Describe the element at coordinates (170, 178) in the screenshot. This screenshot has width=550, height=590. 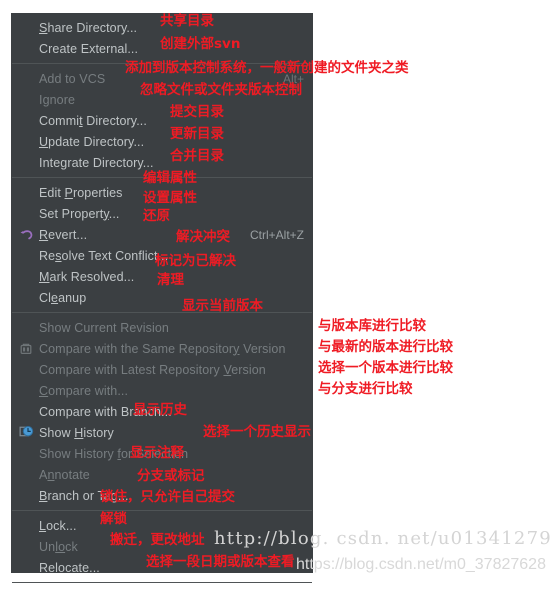
I see `annotation-text: 编辑属性` at that location.